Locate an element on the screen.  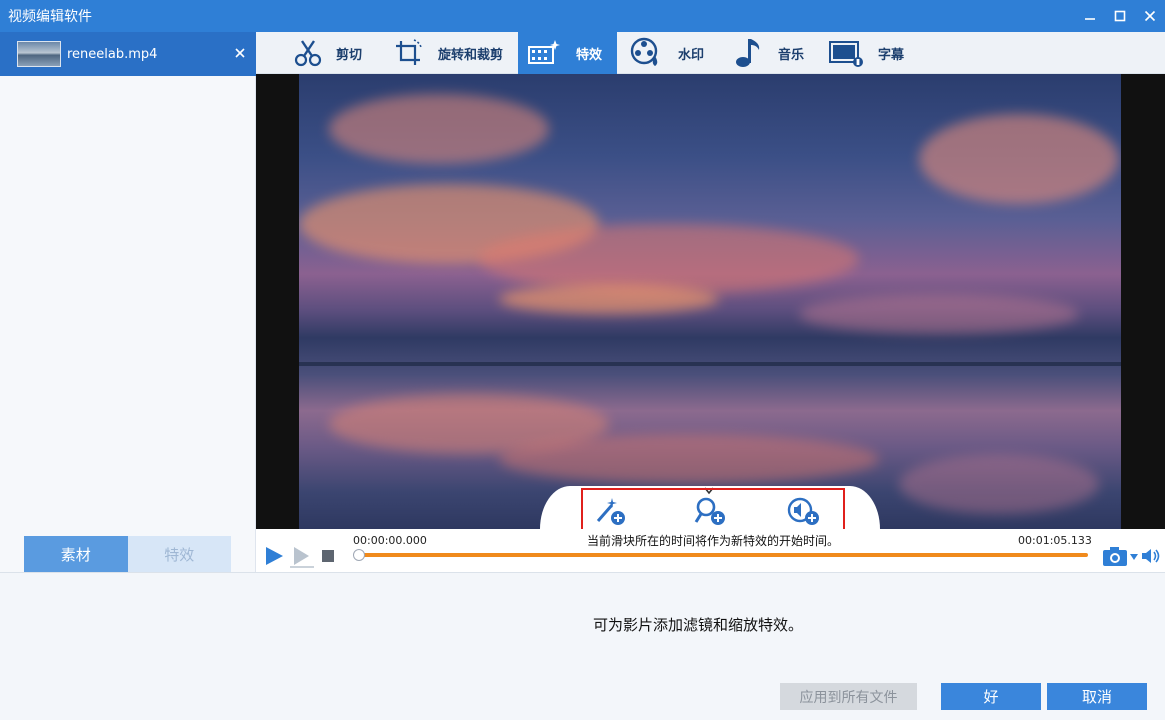
subtitle-icon is located at coordinates (846, 53).